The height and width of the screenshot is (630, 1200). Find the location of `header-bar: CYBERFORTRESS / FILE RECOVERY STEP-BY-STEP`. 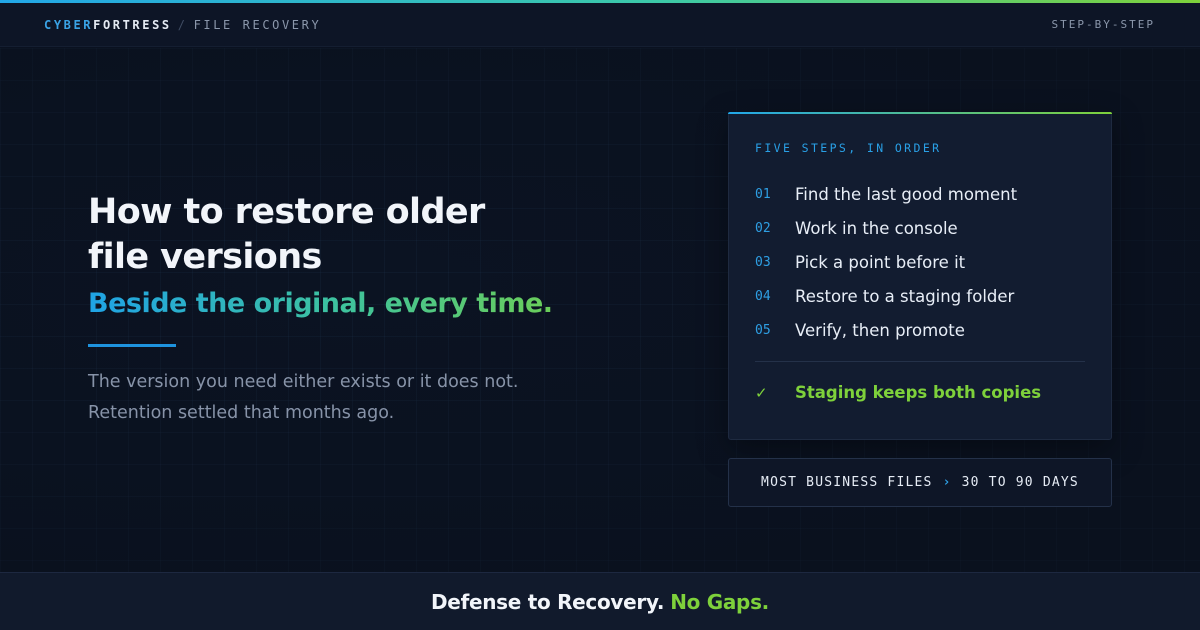

header-bar: CYBERFORTRESS / FILE RECOVERY STEP-BY-STEP is located at coordinates (600, 25).